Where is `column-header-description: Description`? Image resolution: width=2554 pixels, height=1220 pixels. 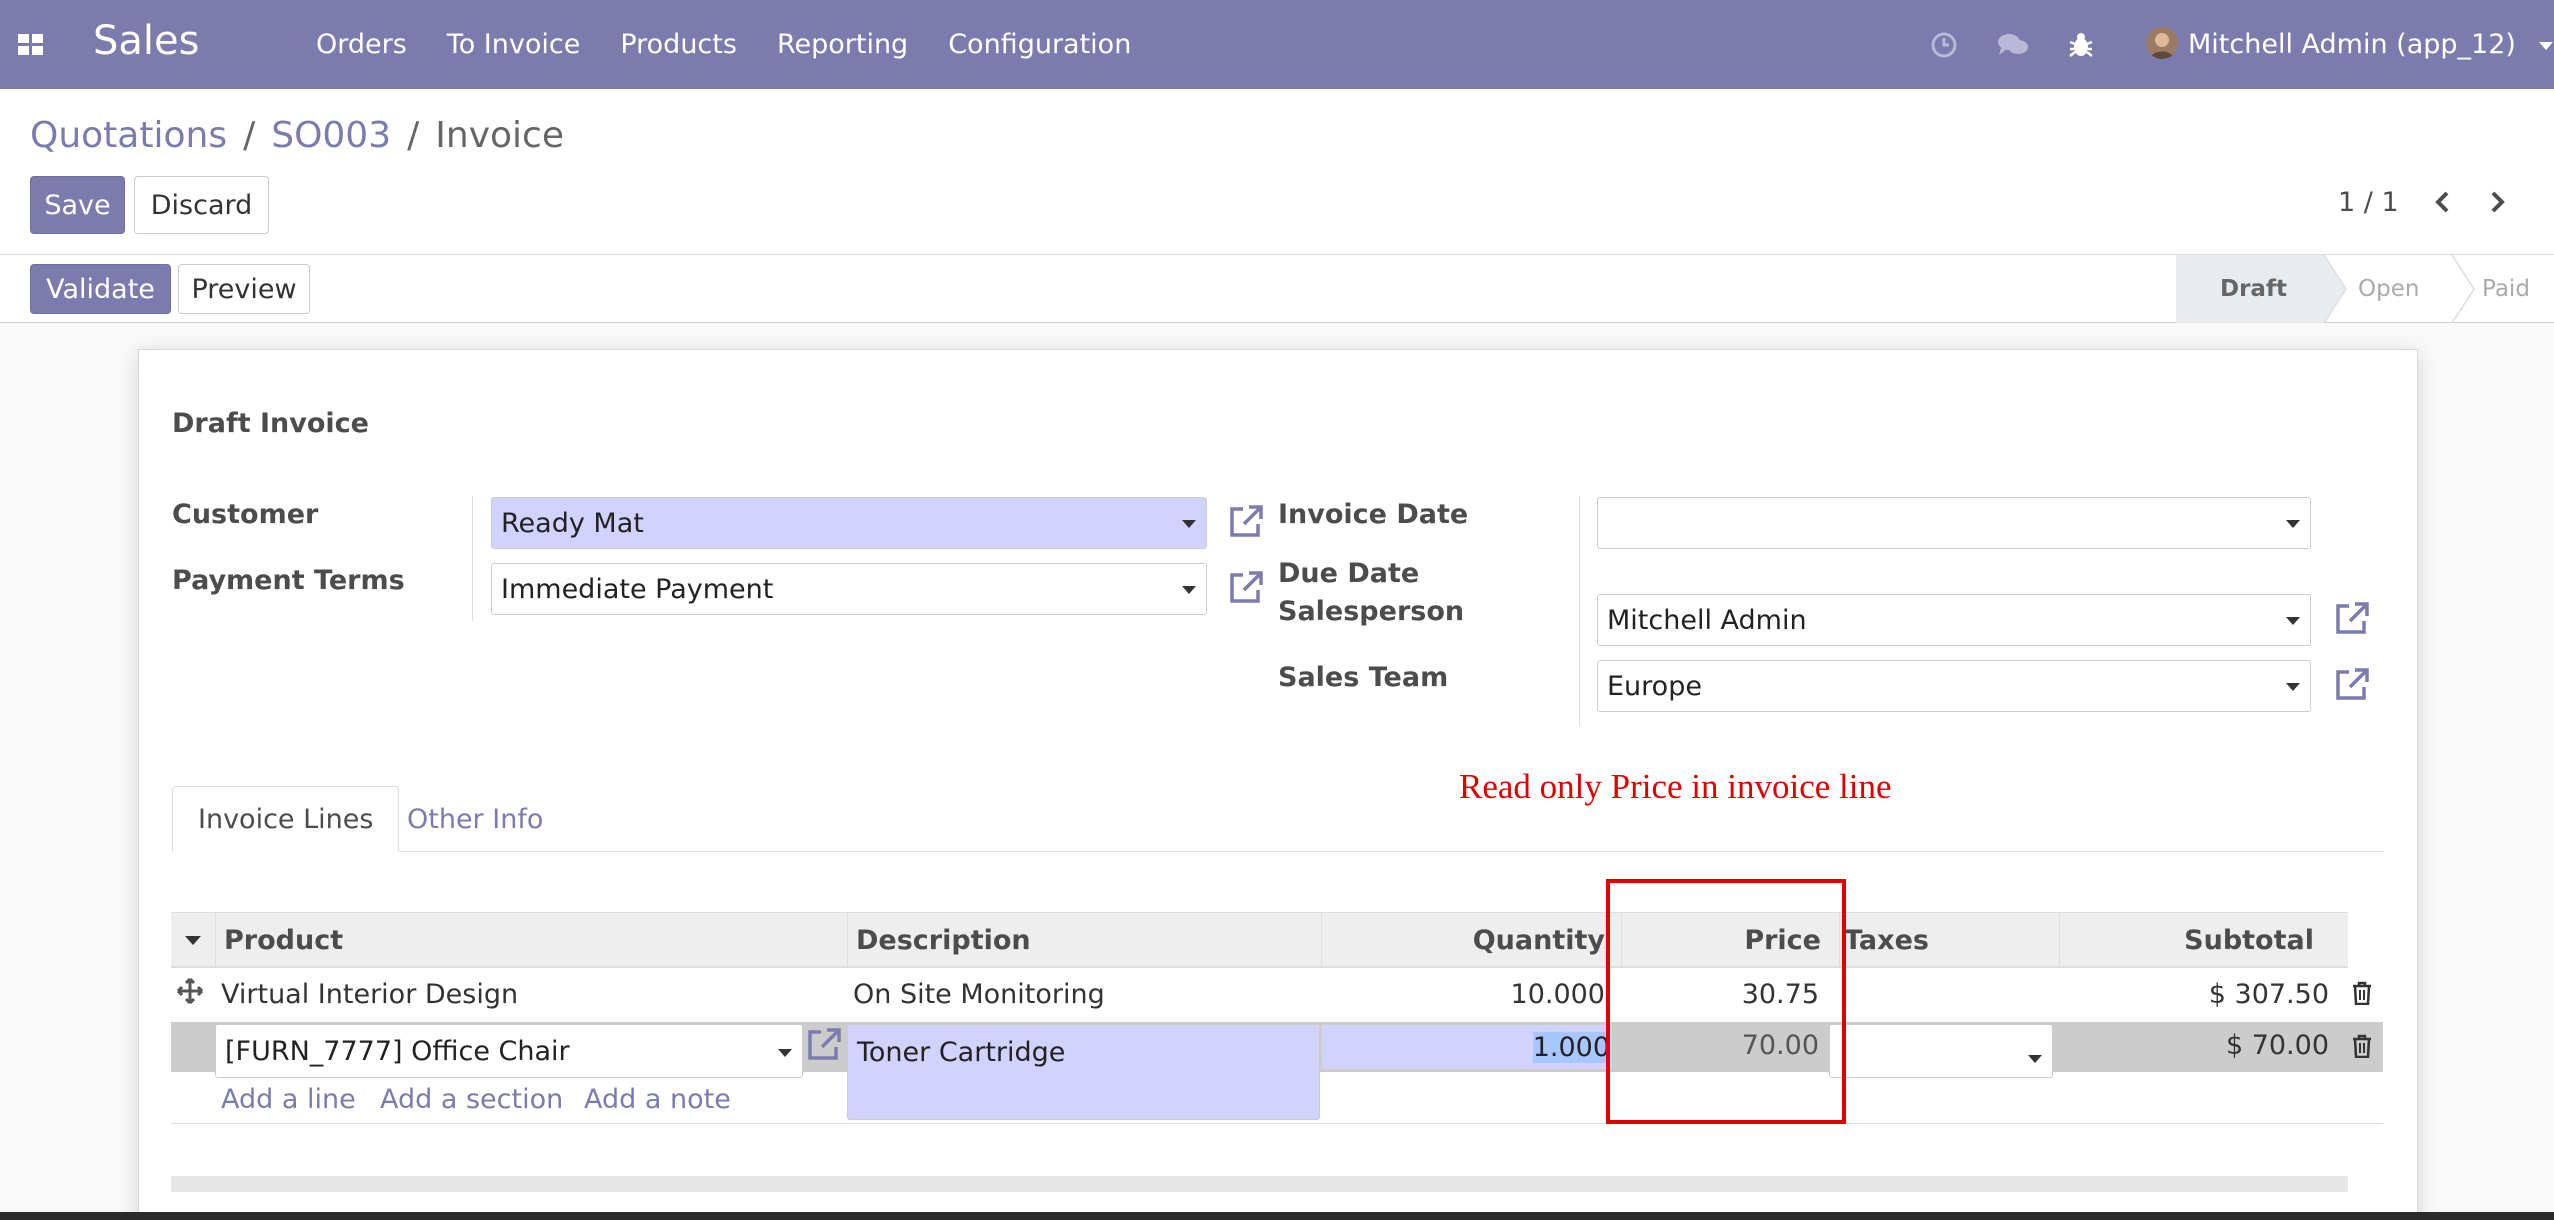 column-header-description: Description is located at coordinates (1084, 940).